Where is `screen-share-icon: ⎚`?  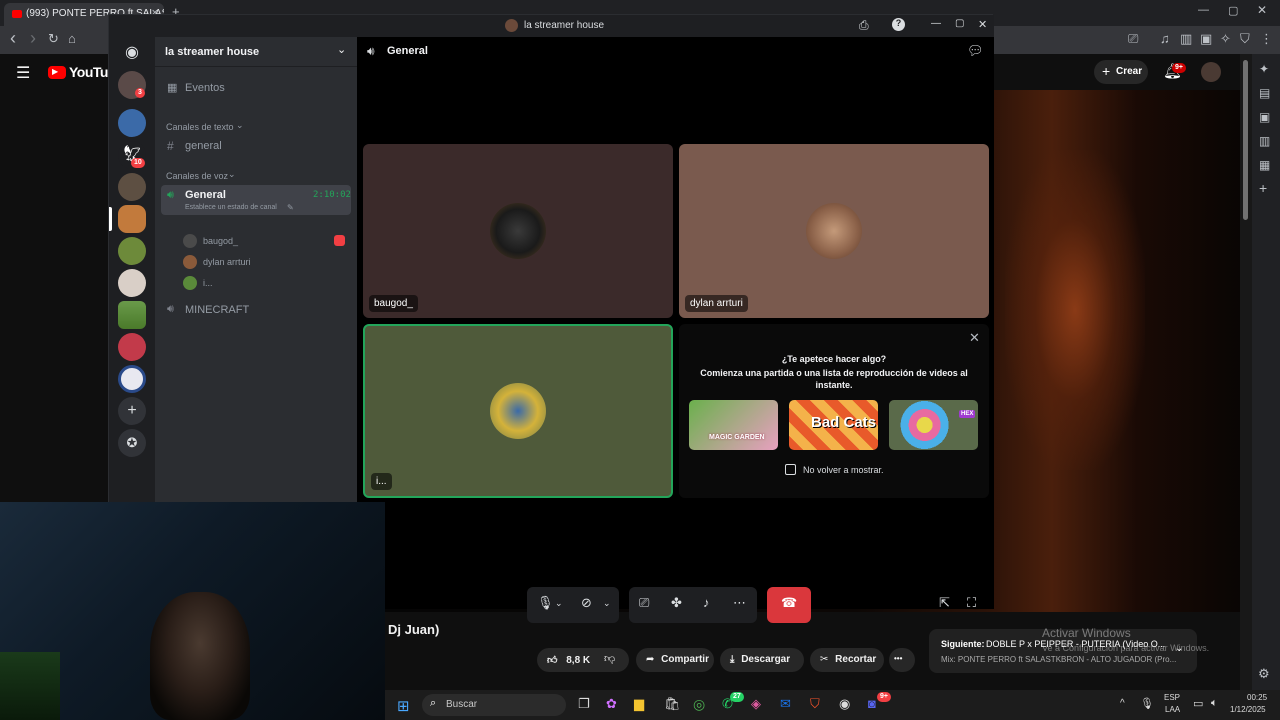 screen-share-icon: ⎚ is located at coordinates (644, 603).